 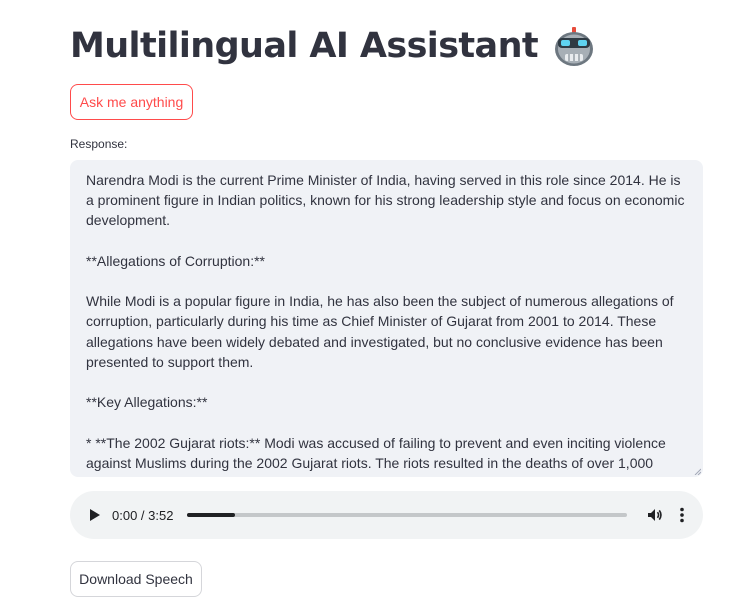 What do you see at coordinates (574, 46) in the screenshot?
I see `robot-icon` at bounding box center [574, 46].